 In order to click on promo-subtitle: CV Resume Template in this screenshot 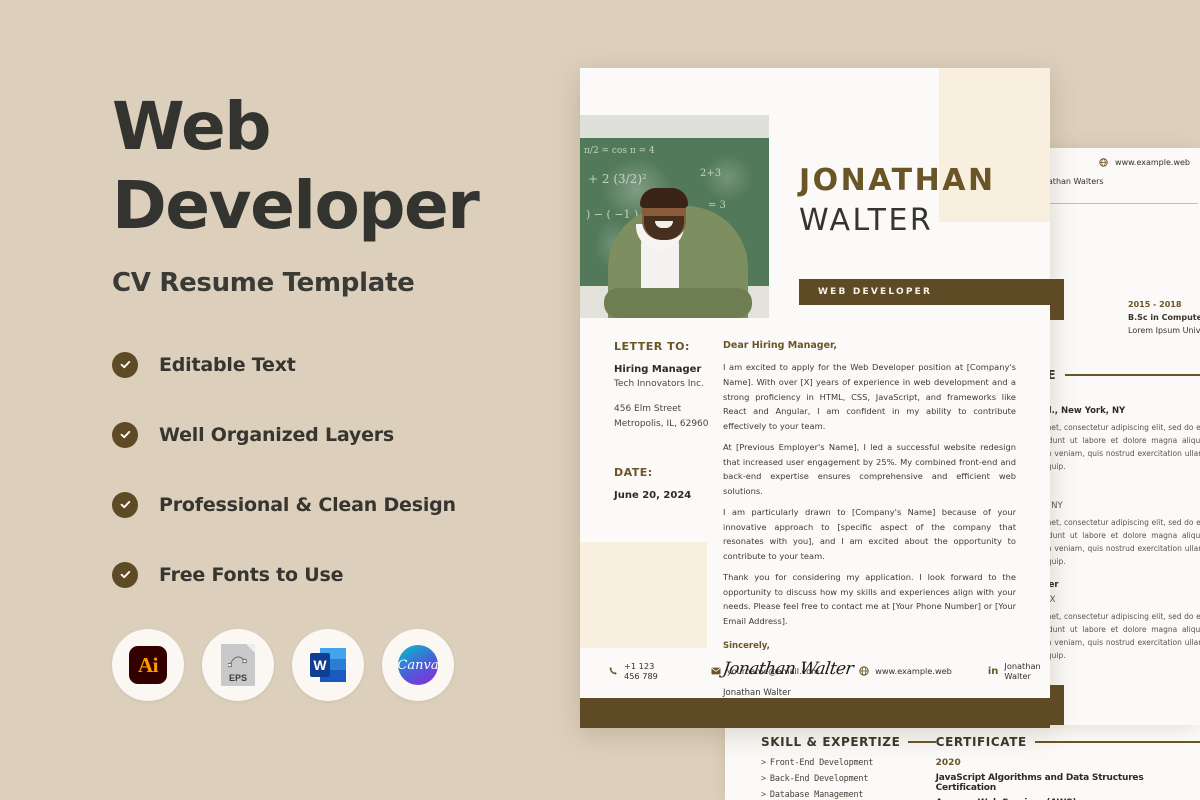, I will do `click(263, 282)`.